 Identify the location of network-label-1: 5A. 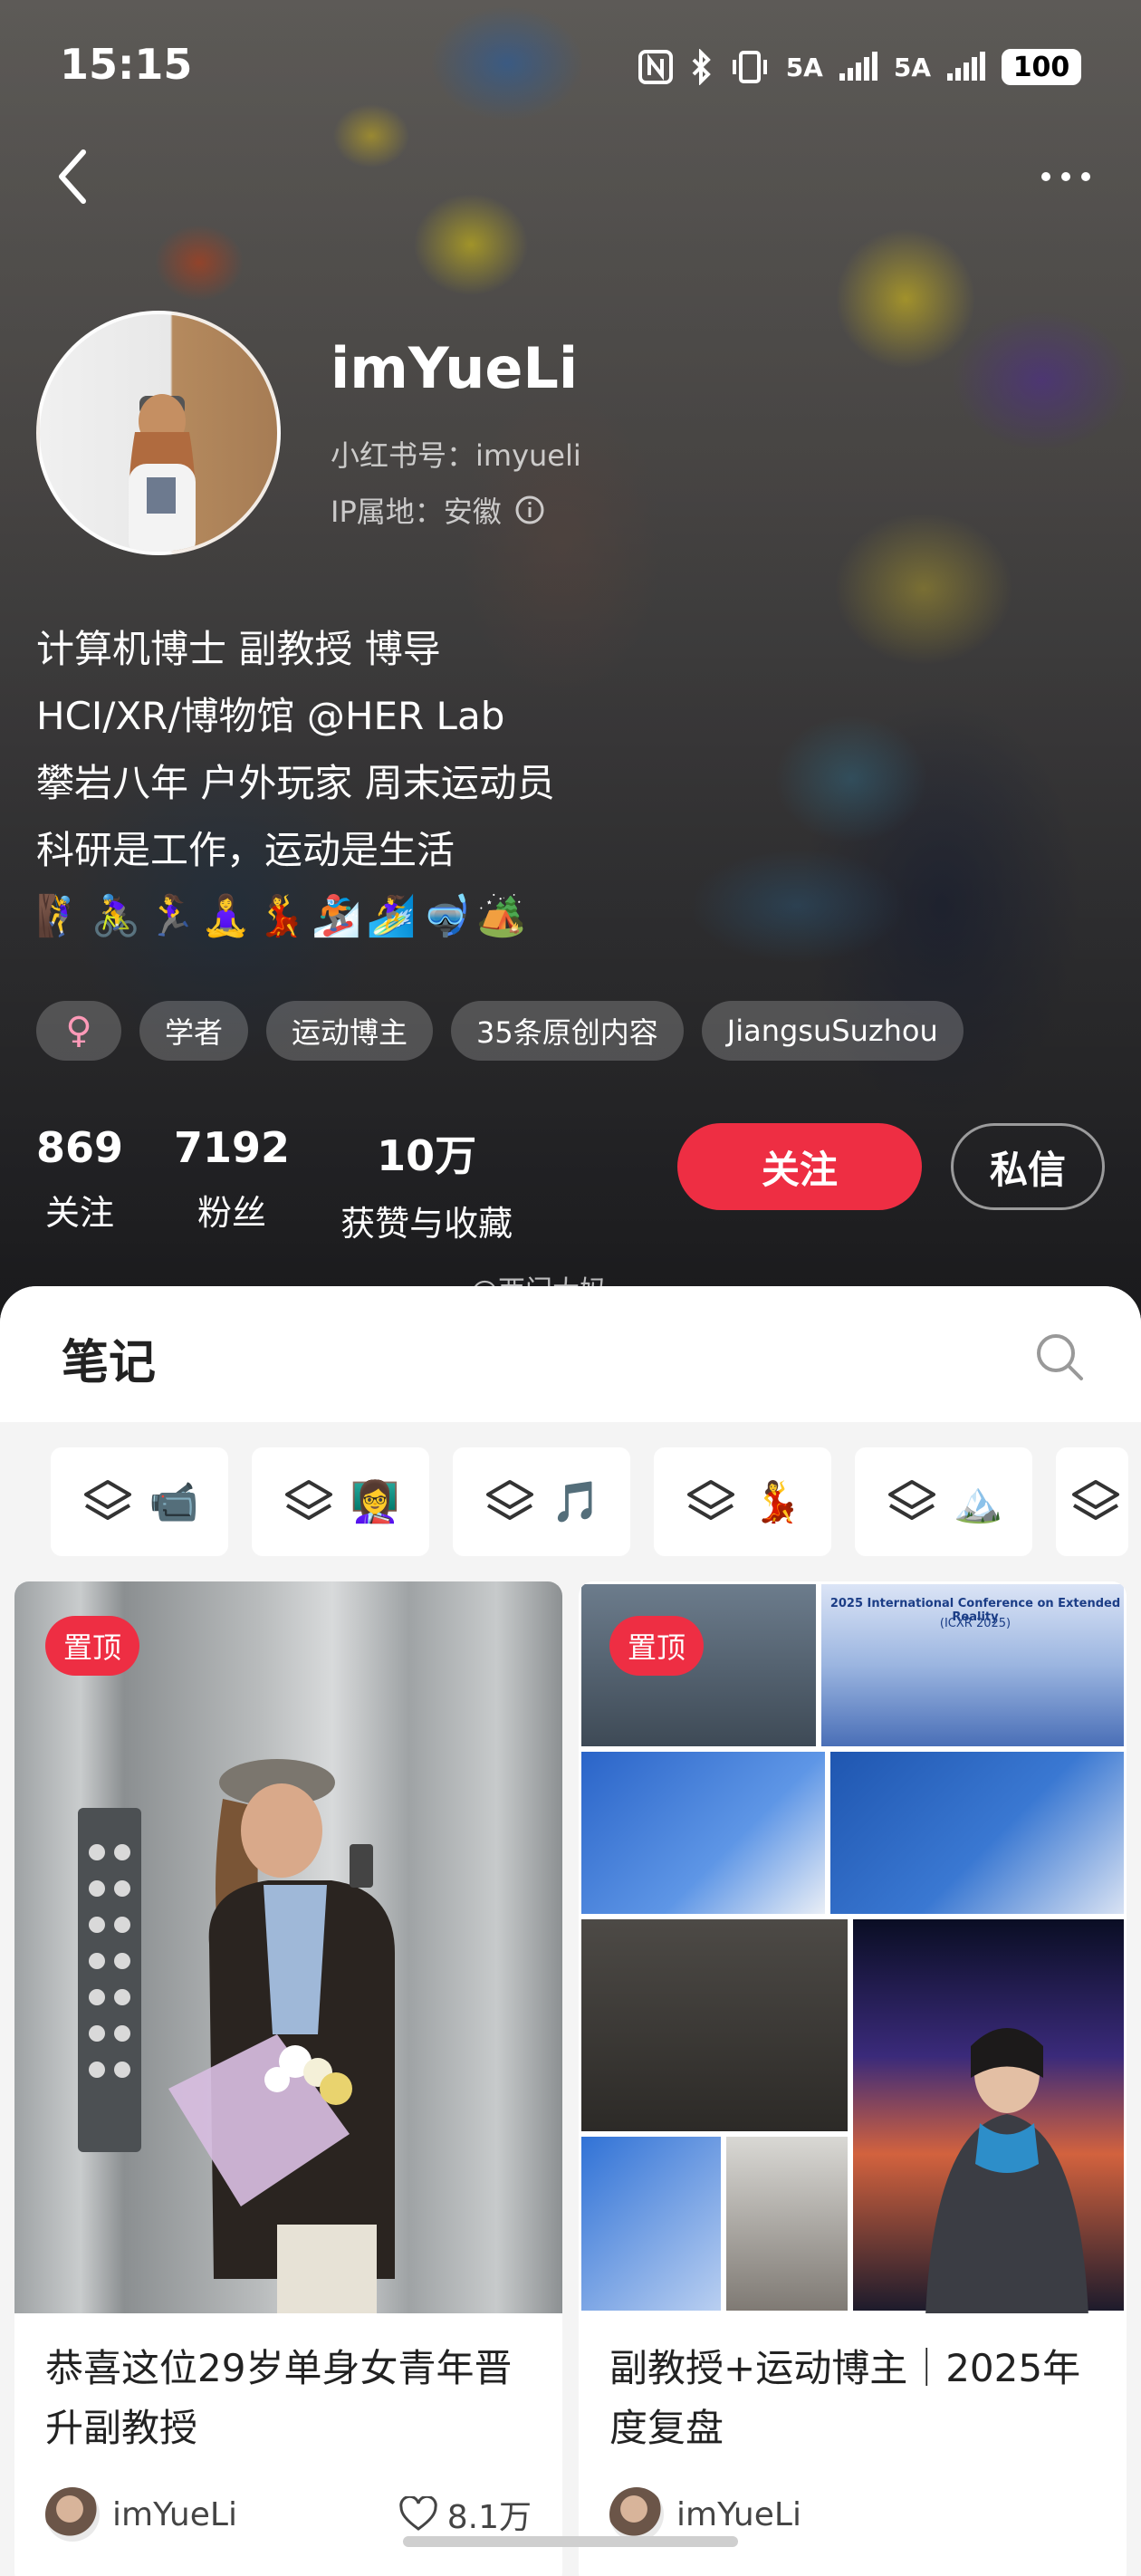
(804, 67).